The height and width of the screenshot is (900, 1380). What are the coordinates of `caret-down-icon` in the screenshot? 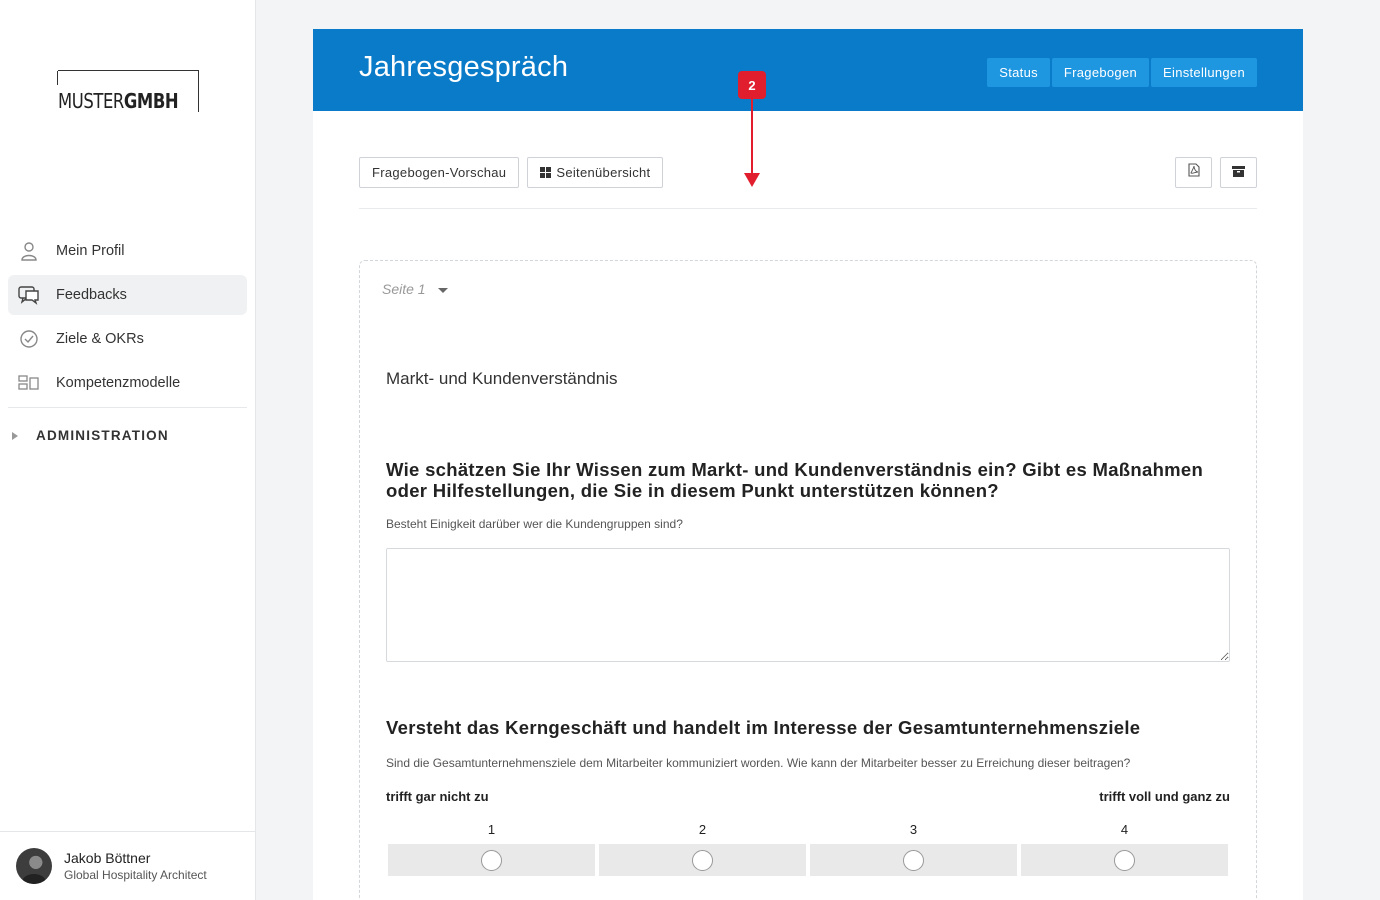 It's located at (442, 290).